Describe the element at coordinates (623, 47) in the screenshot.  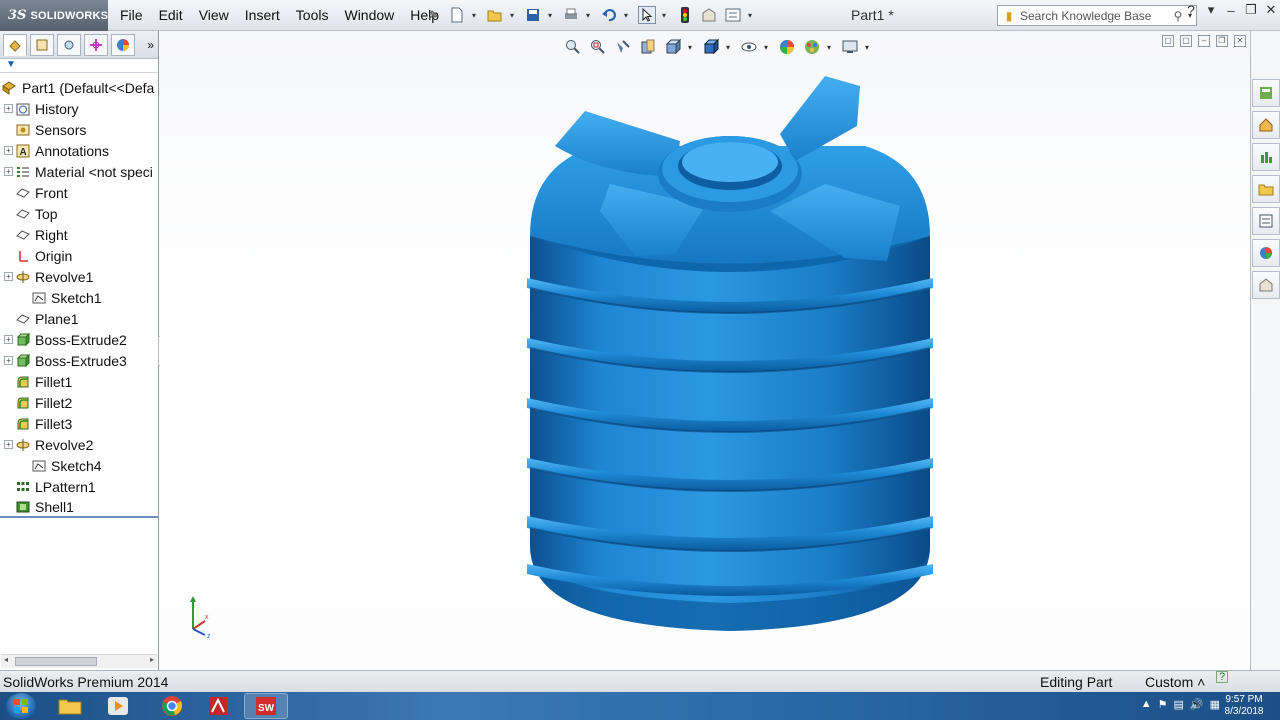
I see `previous-view-icon` at that location.